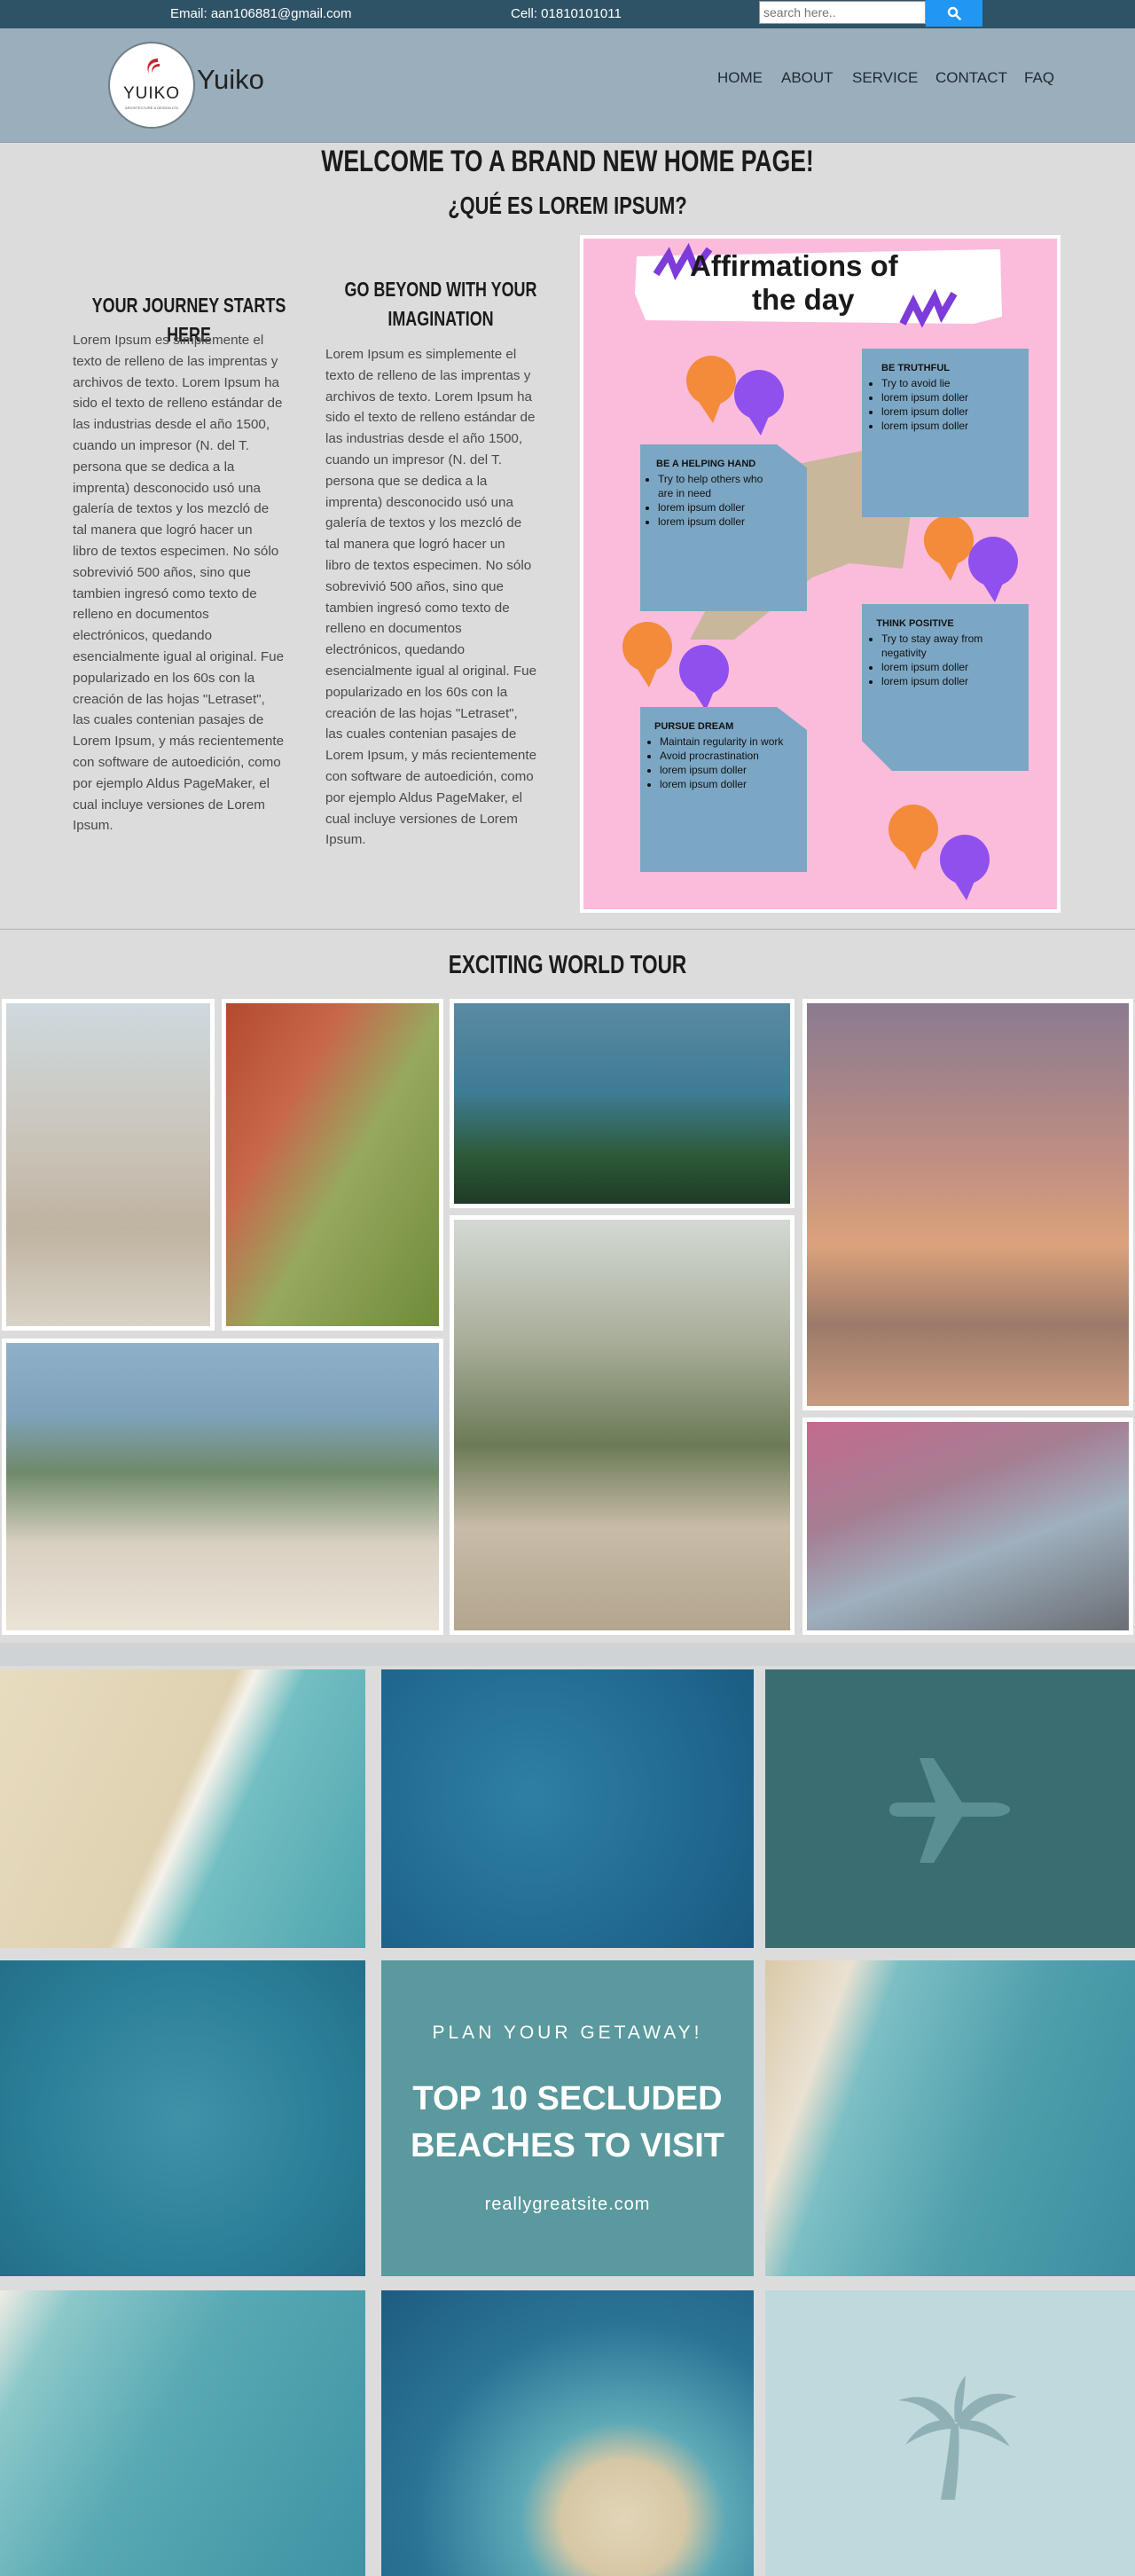  What do you see at coordinates (568, 205) in the screenshot?
I see `page-subtitle: ¿QUÉ ES LOREM IPSUM?` at bounding box center [568, 205].